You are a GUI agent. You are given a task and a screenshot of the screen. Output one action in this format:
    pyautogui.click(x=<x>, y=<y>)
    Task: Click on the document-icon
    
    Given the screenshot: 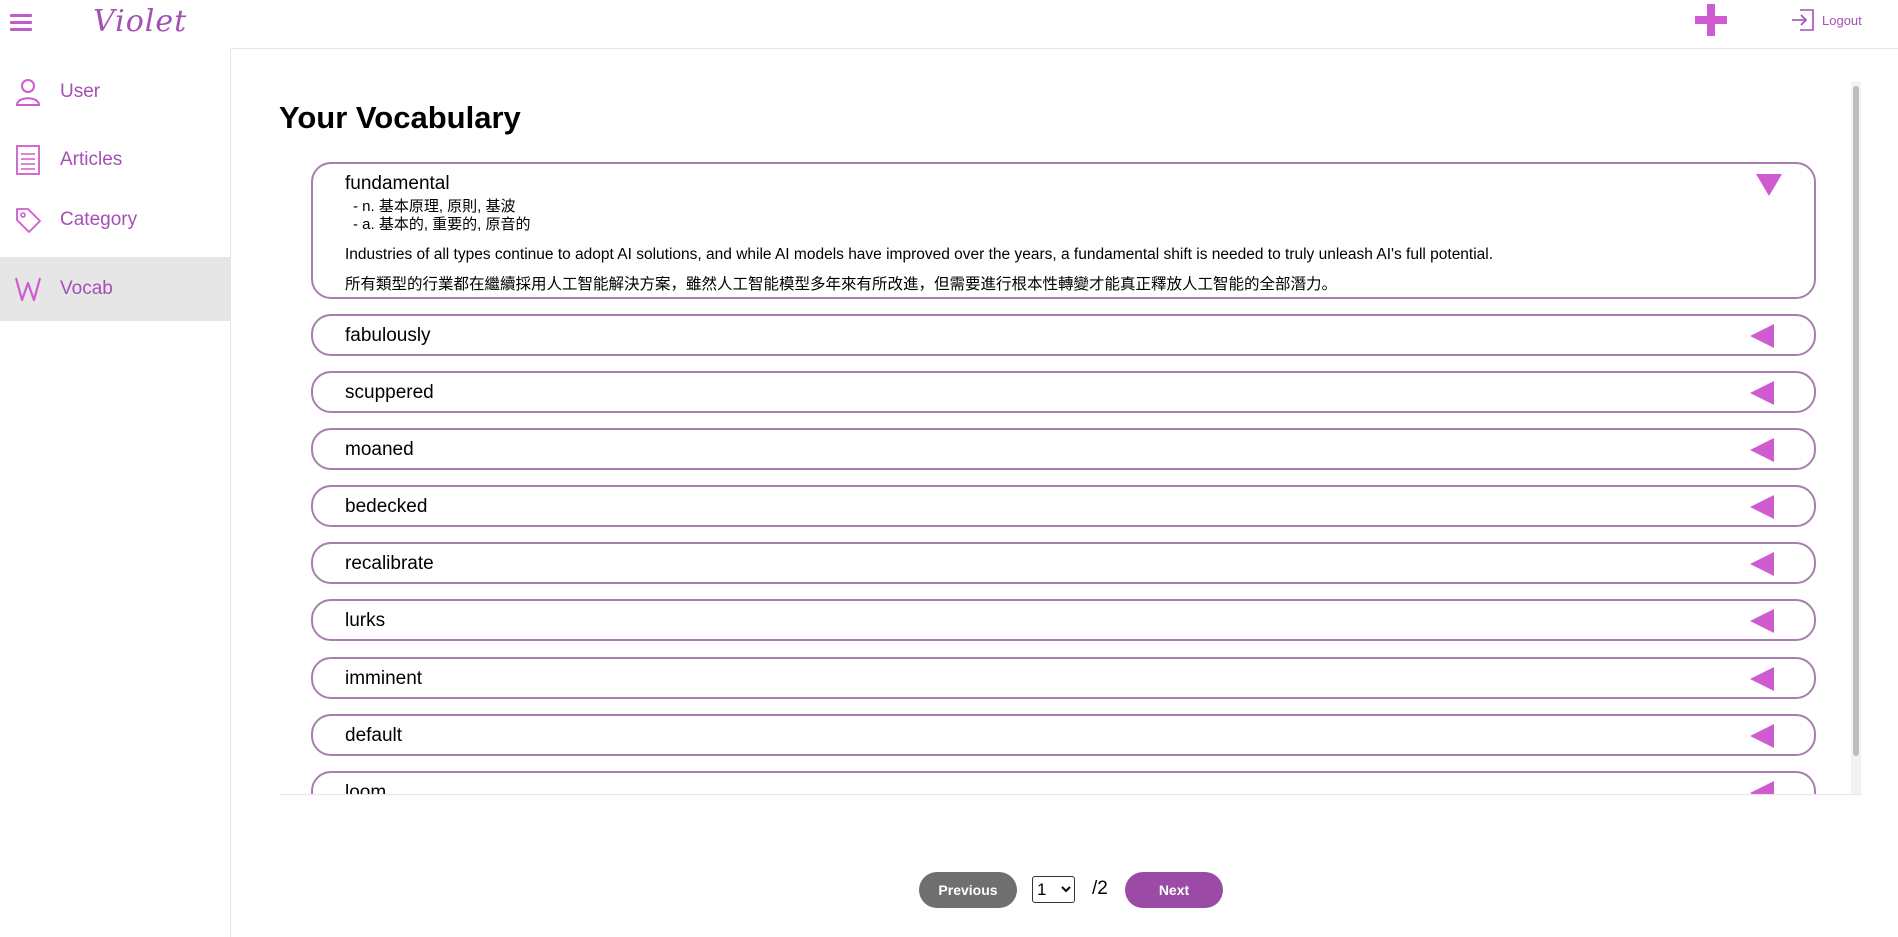 What is the action you would take?
    pyautogui.click(x=28, y=160)
    